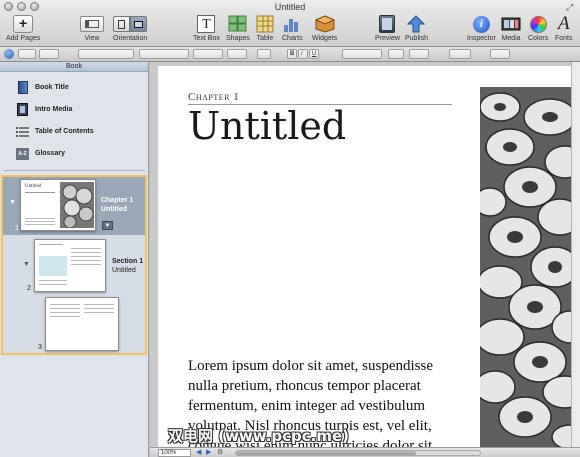 The image size is (580, 457). I want to click on chapter-label: Chapter 1, so click(213, 97).